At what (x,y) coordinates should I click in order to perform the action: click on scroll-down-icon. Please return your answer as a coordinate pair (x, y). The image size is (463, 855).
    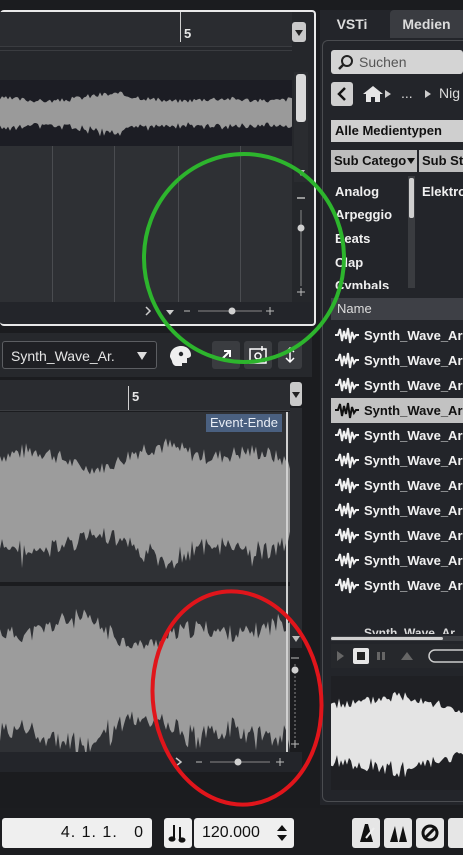
    Looking at the image, I should click on (301, 173).